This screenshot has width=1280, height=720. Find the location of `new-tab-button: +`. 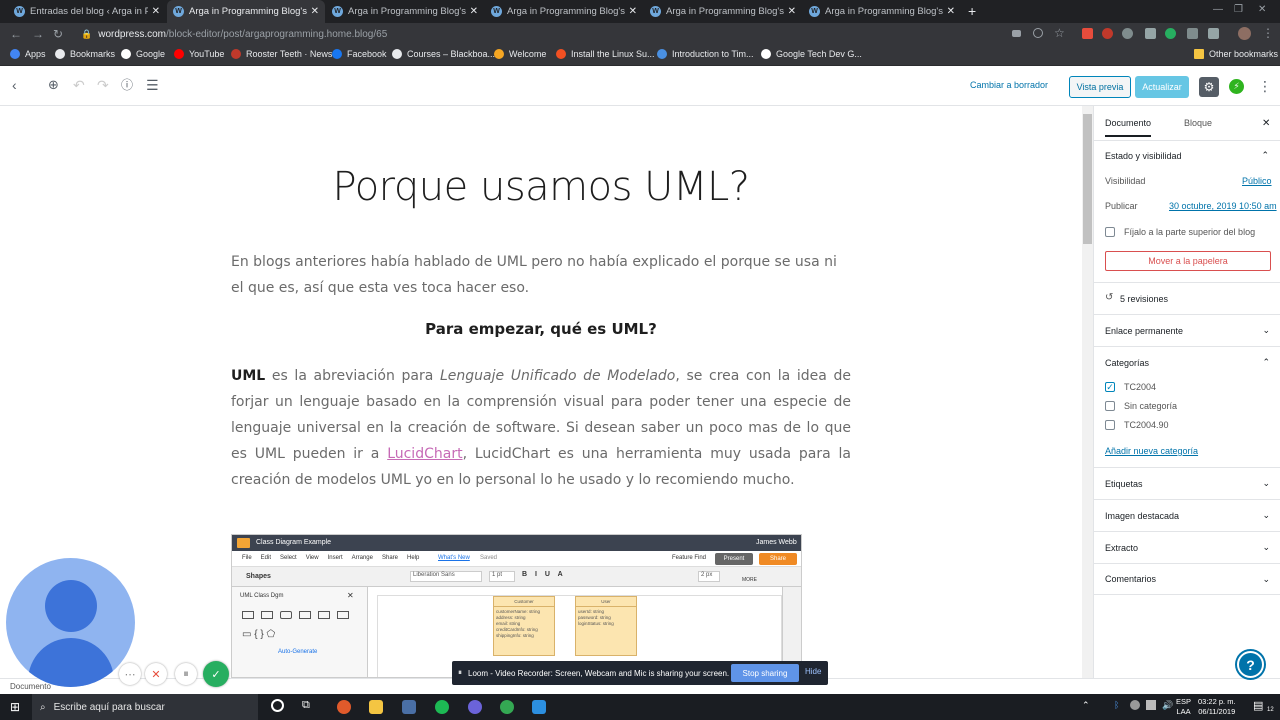

new-tab-button: + is located at coordinates (972, 11).